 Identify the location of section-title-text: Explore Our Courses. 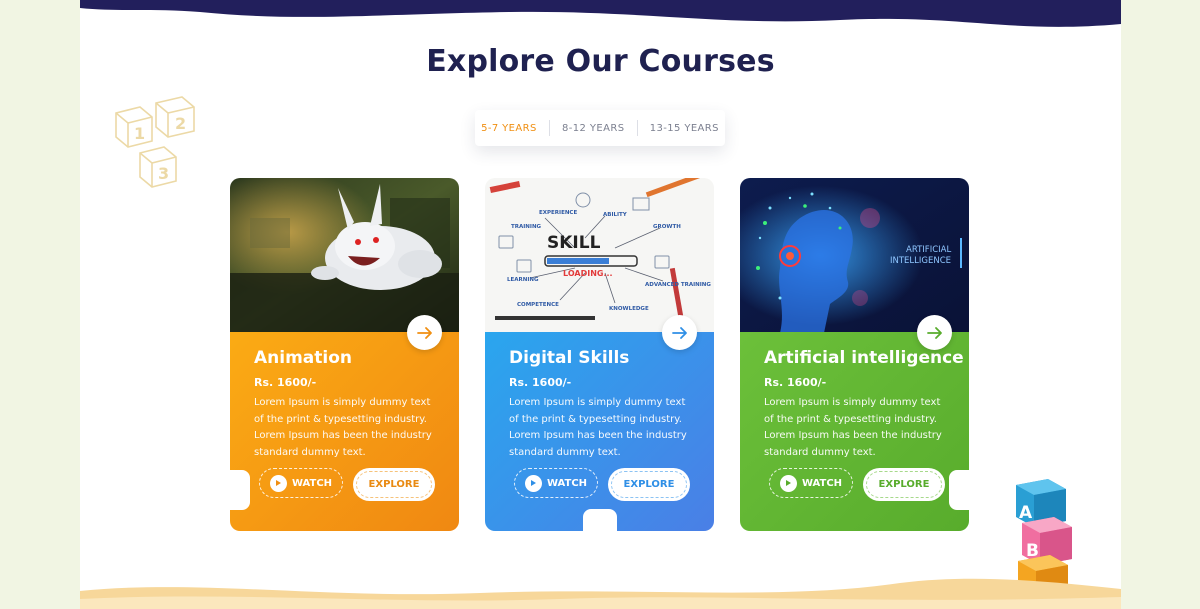
(600, 61).